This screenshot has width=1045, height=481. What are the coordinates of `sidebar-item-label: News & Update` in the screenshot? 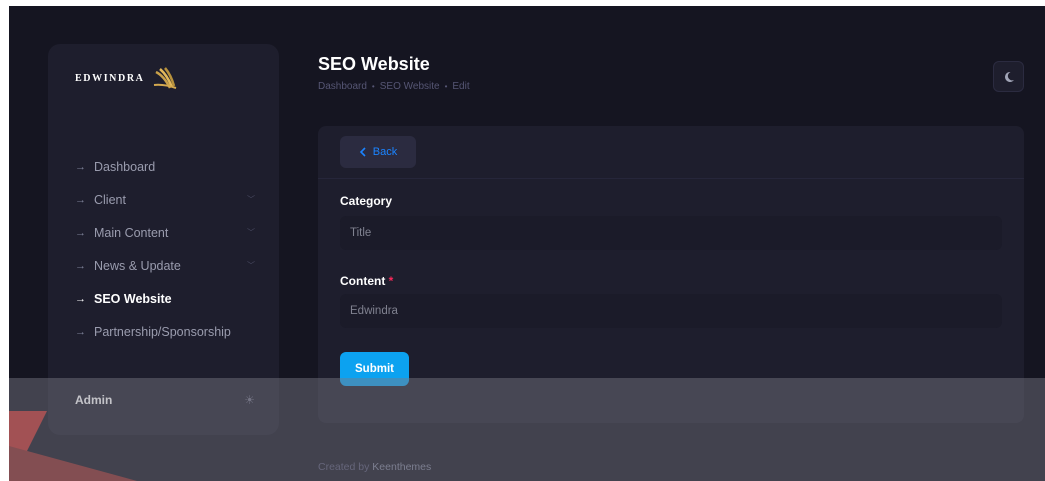 It's located at (137, 265).